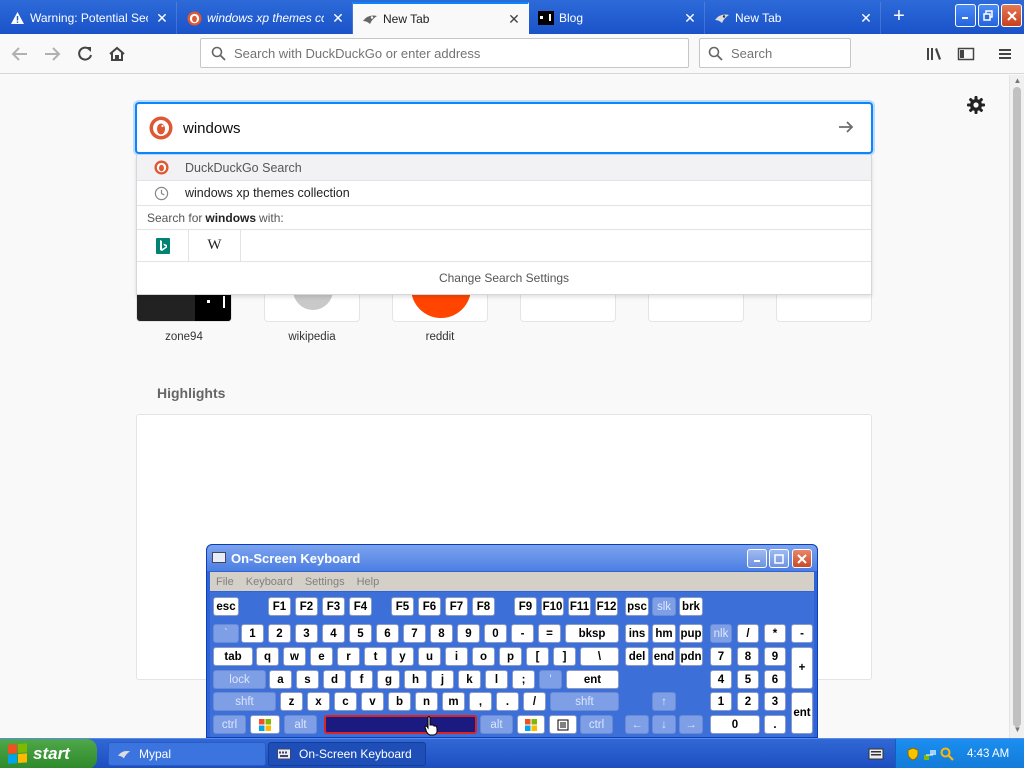 The width and height of the screenshot is (1024, 768). Describe the element at coordinates (347, 754) in the screenshot. I see `taskbar-button-osk: On-Screen Keyboard` at that location.